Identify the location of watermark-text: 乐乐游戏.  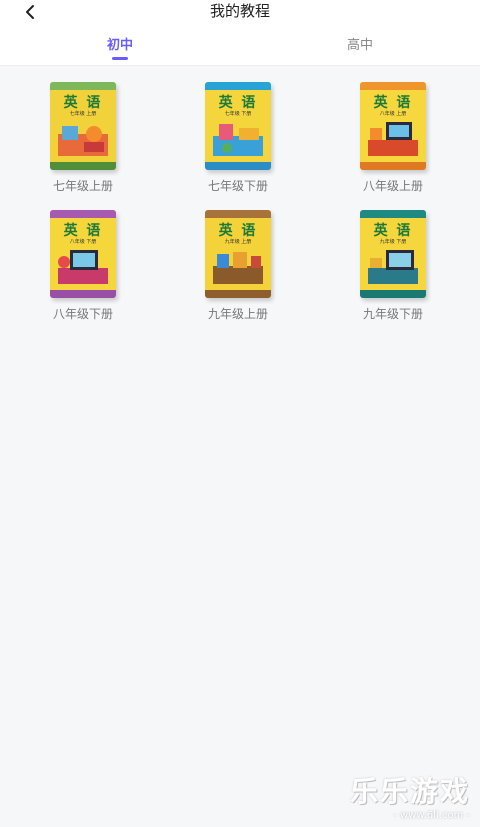
(409, 791).